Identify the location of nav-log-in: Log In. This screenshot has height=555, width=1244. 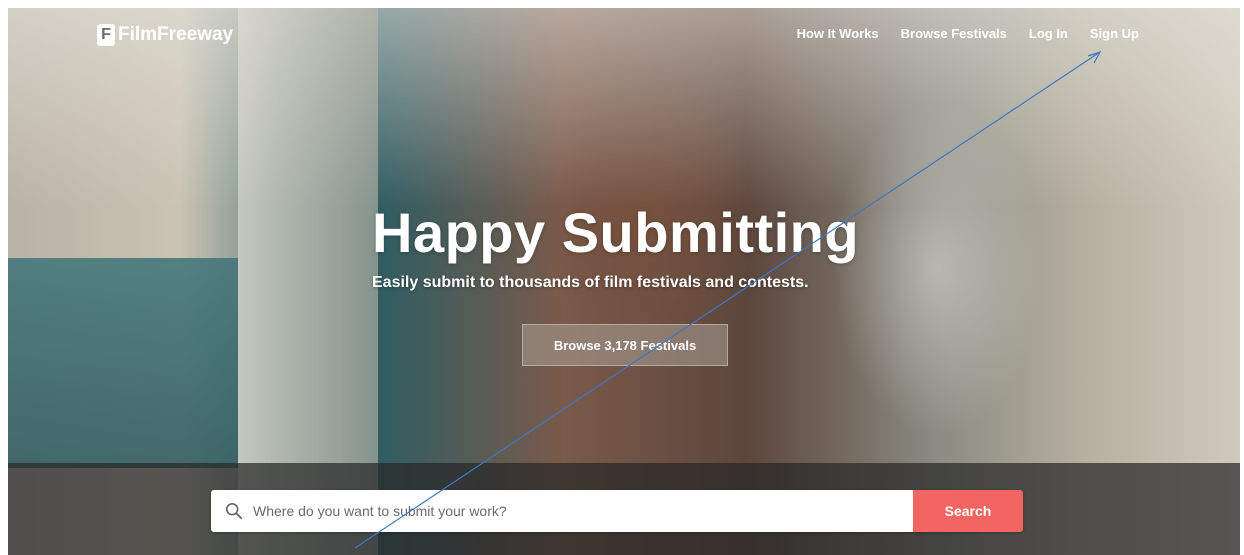
(1048, 33).